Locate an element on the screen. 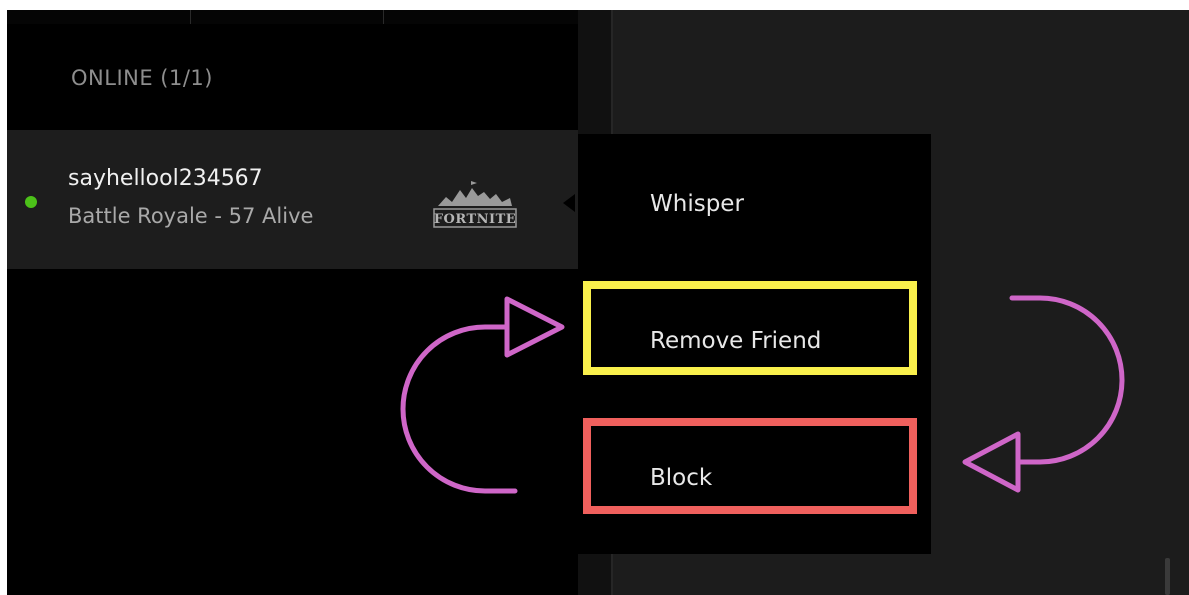 The width and height of the screenshot is (1189, 595). logo-text: FORTNITE is located at coordinates (475, 219).